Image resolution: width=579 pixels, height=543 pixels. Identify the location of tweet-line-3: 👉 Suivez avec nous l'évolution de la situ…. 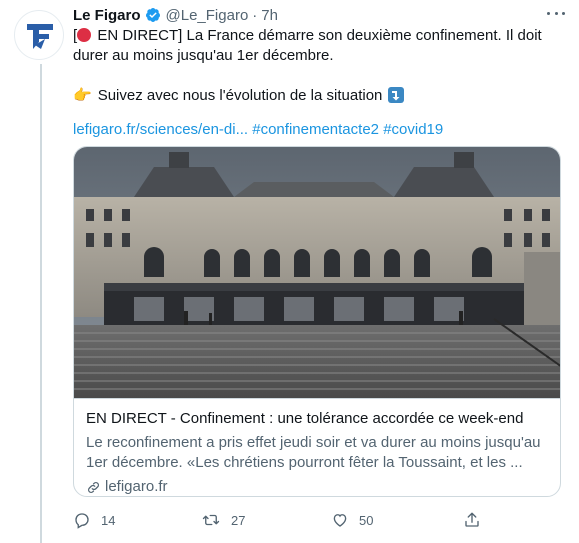
(313, 96).